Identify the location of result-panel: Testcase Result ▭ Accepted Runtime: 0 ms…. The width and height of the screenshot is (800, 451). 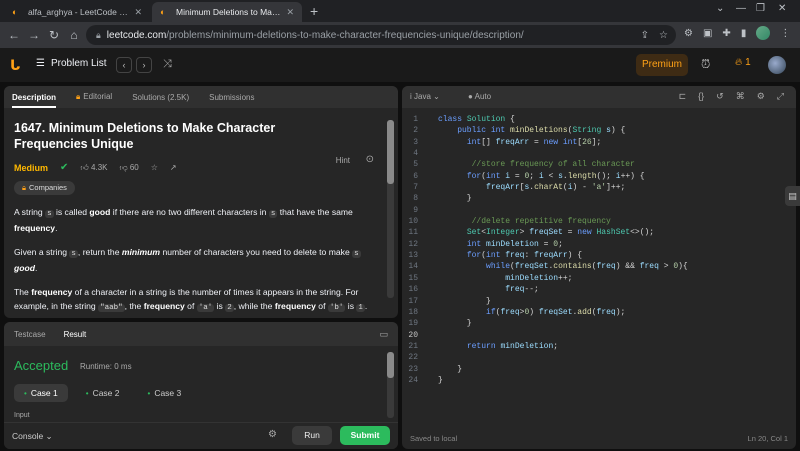
(201, 385).